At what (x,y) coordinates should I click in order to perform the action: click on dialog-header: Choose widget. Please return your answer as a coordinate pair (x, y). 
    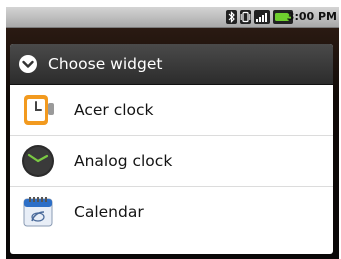
    Looking at the image, I should click on (171, 64).